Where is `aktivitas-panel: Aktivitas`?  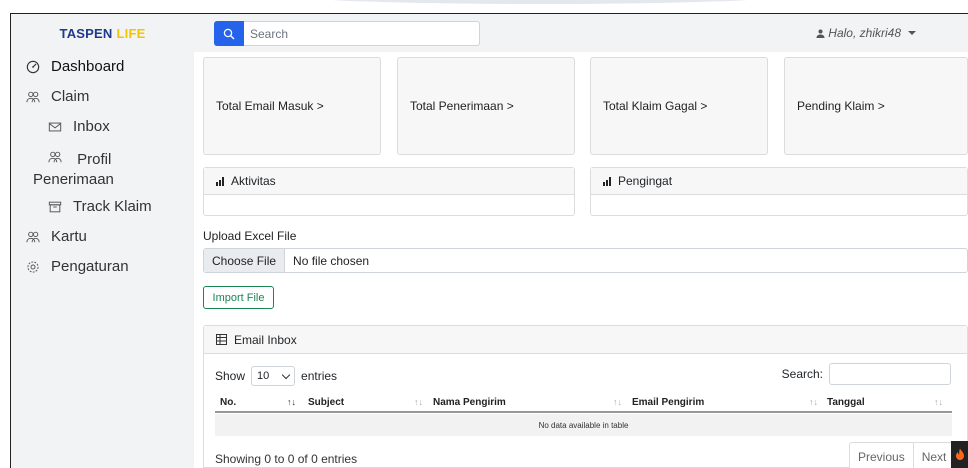
aktivitas-panel: Aktivitas is located at coordinates (389, 191).